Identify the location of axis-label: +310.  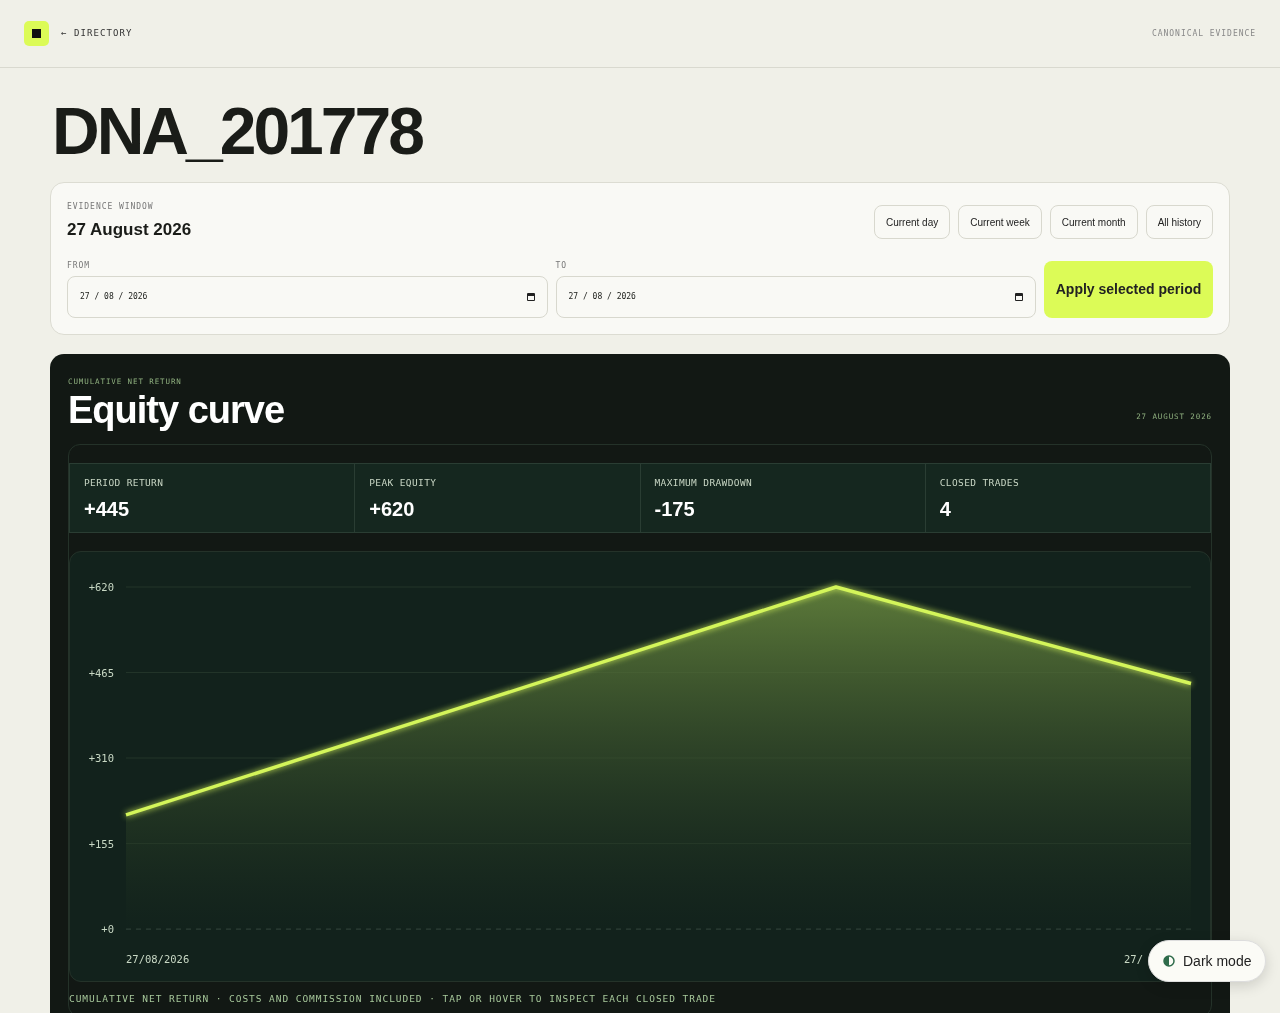
(101, 757).